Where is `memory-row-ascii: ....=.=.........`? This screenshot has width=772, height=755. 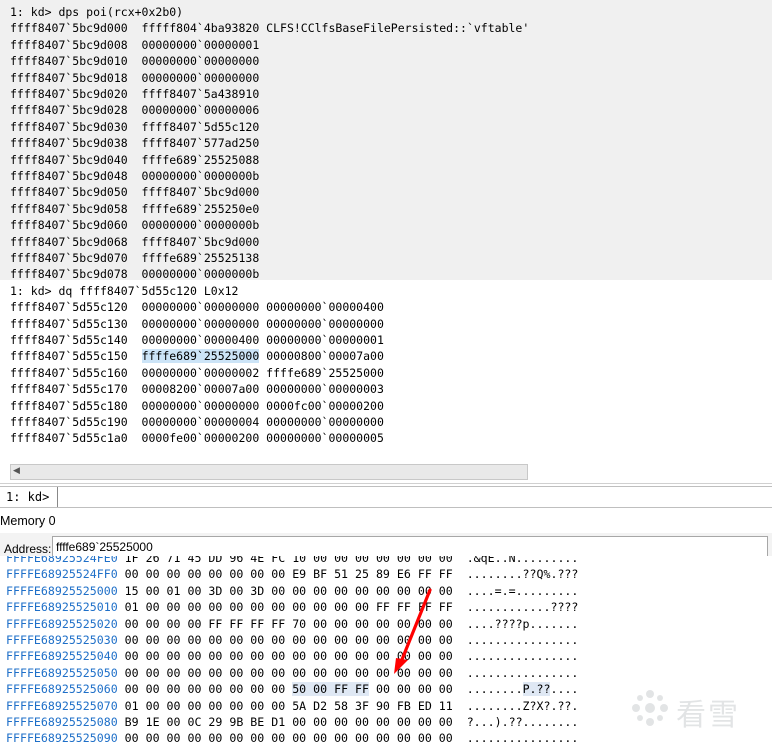 memory-row-ascii: ....=.=......... is located at coordinates (522, 590).